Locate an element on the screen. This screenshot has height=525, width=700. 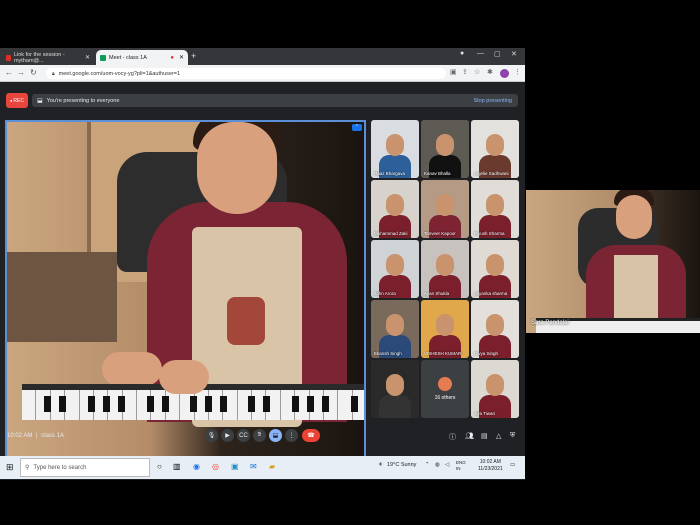
raise-hand-icon: ✋︎ is located at coordinates (259, 435).